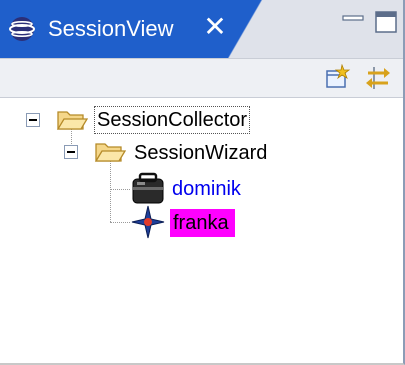 The height and width of the screenshot is (365, 405). I want to click on tab-slant, so click(248, 29).